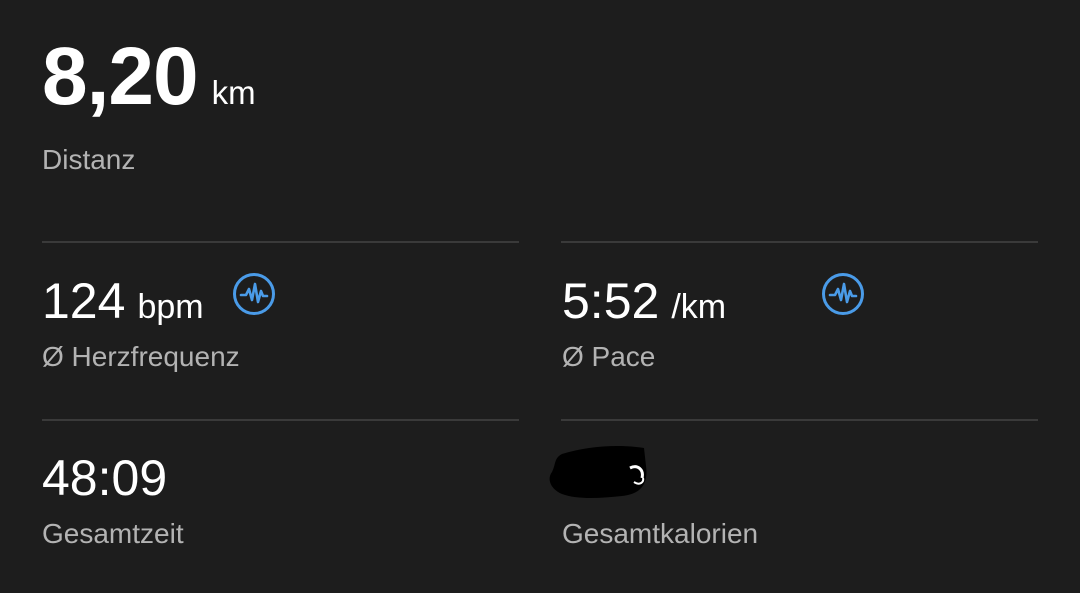 This screenshot has width=1080, height=593. Describe the element at coordinates (120, 76) in the screenshot. I see `distance-value: 8,20` at that location.